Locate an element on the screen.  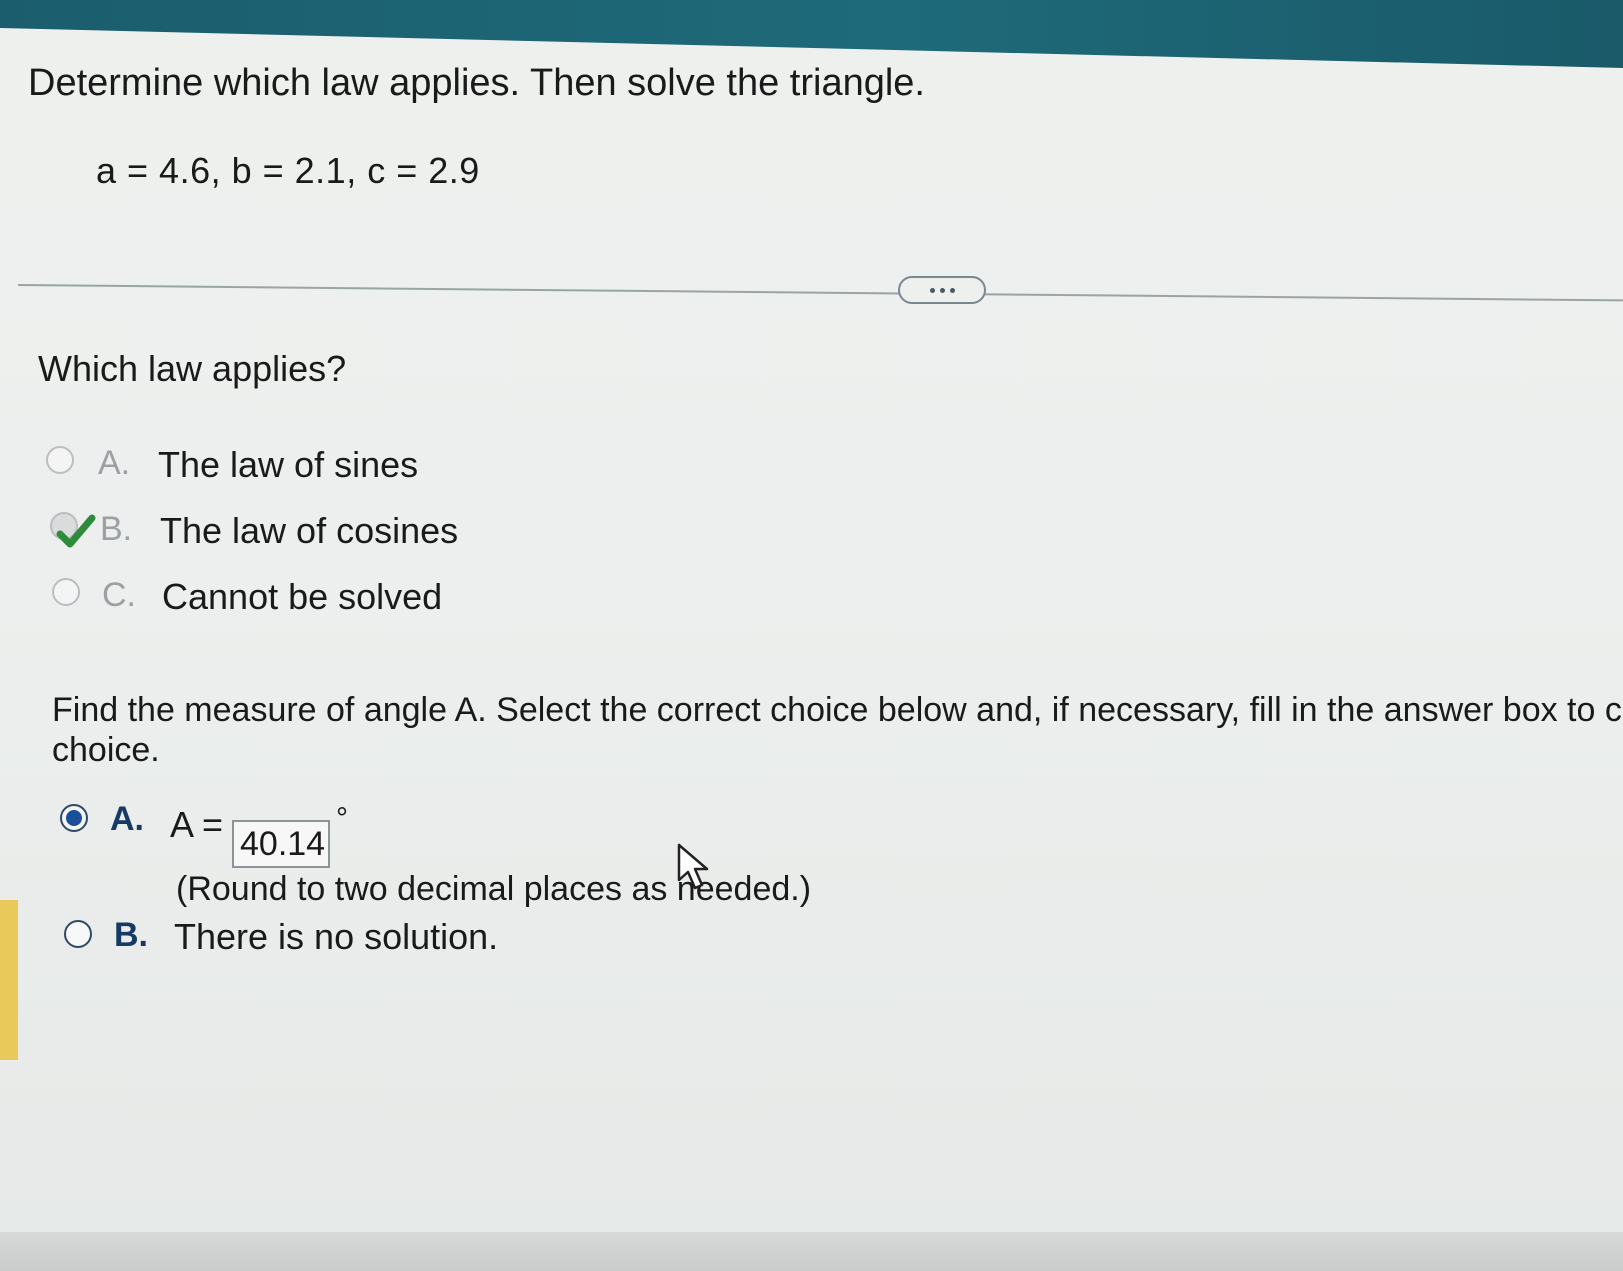
q2-option-b-letter: B. is located at coordinates (131, 935).